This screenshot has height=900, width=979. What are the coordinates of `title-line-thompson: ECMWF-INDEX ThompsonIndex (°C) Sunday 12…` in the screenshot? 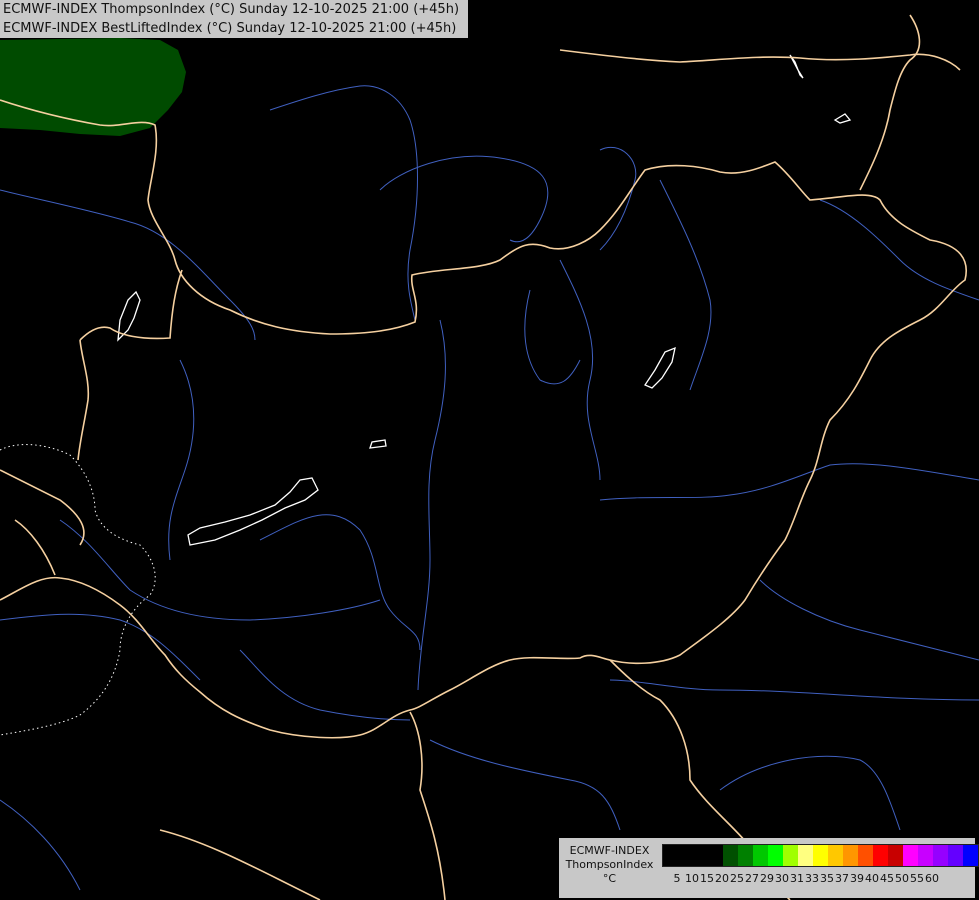 It's located at (231, 9).